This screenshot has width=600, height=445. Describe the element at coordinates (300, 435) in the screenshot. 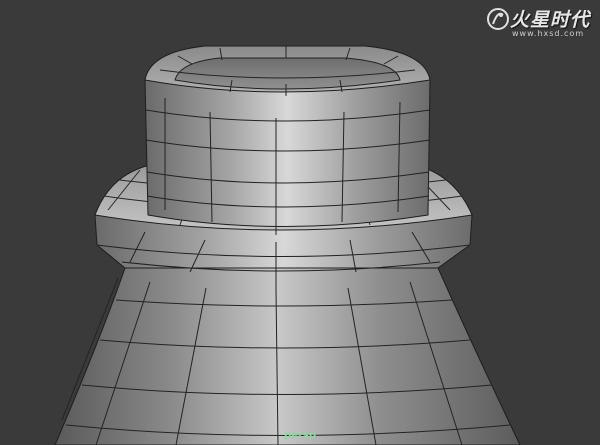

I see `camera-label: persp` at that location.